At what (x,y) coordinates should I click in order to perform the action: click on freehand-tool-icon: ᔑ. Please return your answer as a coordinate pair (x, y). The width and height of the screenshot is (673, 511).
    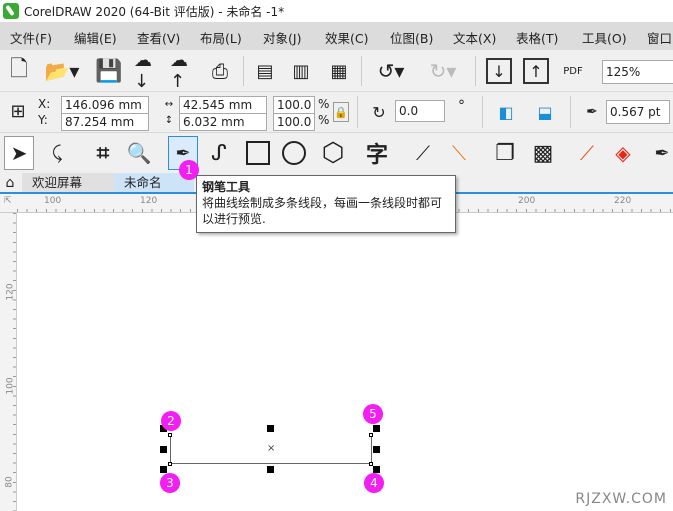
    Looking at the image, I should click on (219, 153).